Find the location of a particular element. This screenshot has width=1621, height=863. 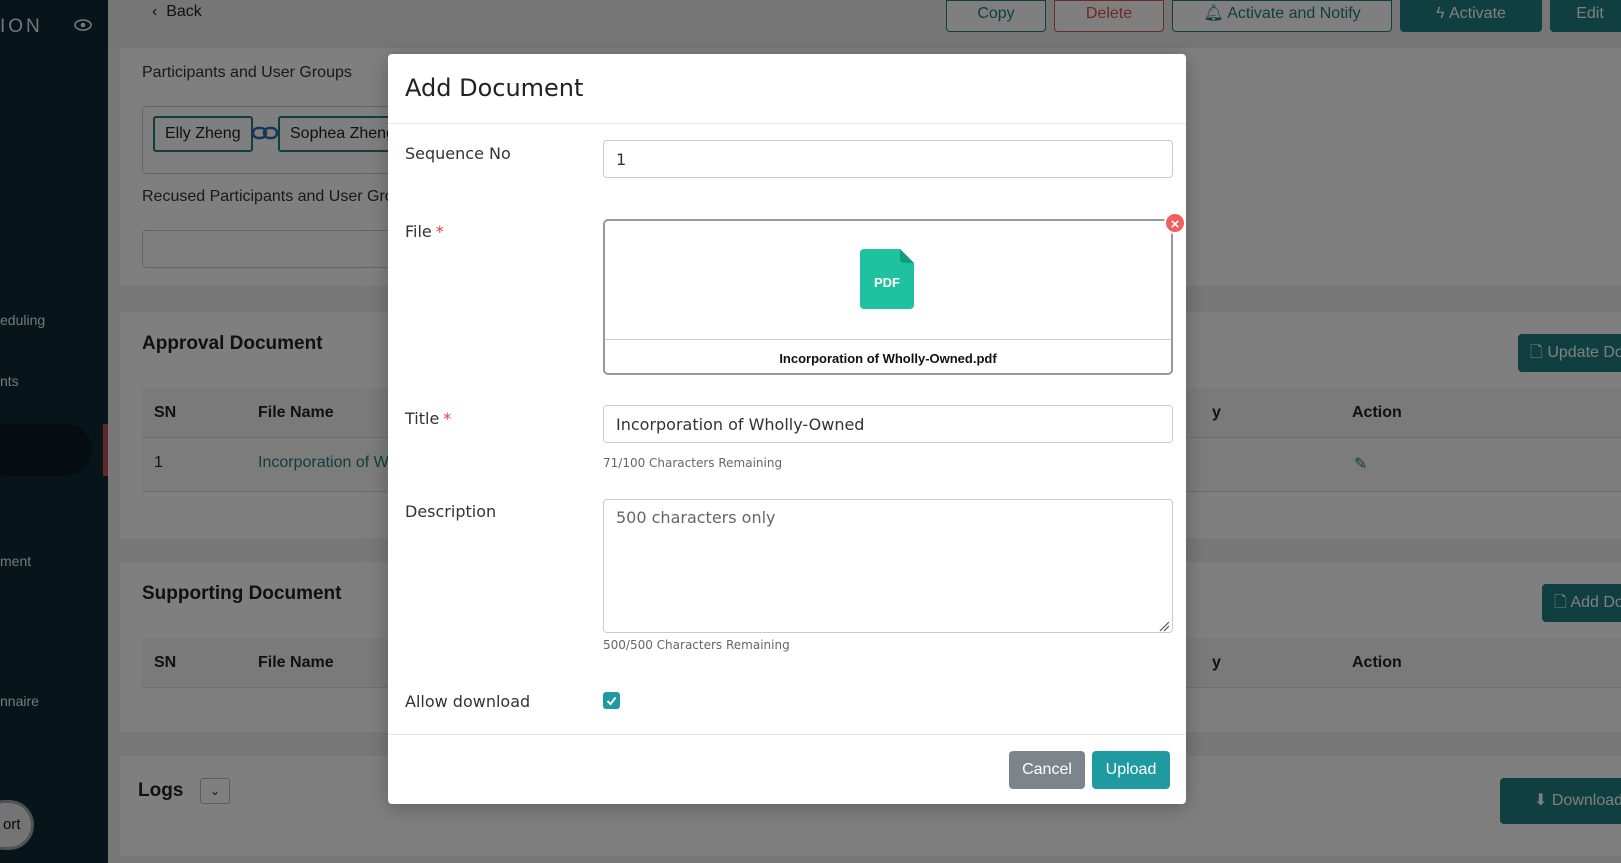

title-label: Title * is located at coordinates (428, 418).